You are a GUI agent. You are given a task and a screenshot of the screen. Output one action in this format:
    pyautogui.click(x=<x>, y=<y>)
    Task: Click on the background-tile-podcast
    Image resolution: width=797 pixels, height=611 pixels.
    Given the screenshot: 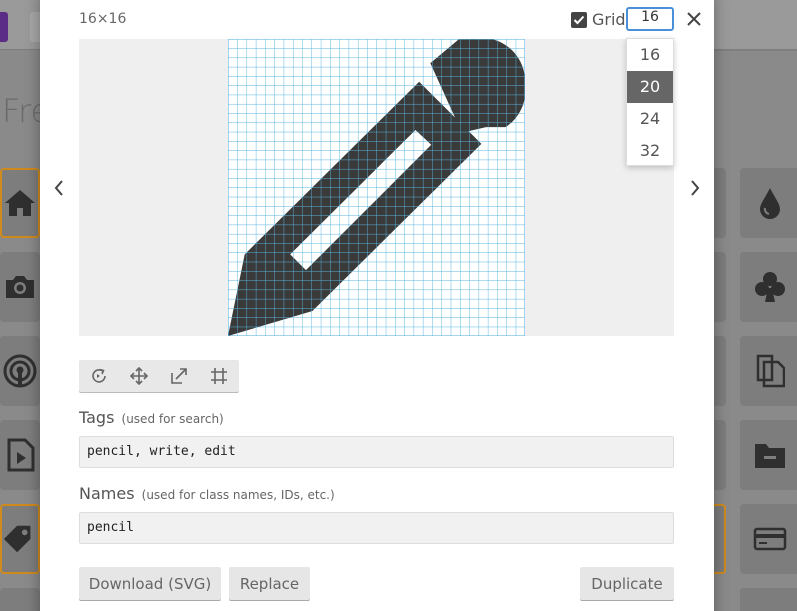 What is the action you would take?
    pyautogui.click(x=20, y=371)
    